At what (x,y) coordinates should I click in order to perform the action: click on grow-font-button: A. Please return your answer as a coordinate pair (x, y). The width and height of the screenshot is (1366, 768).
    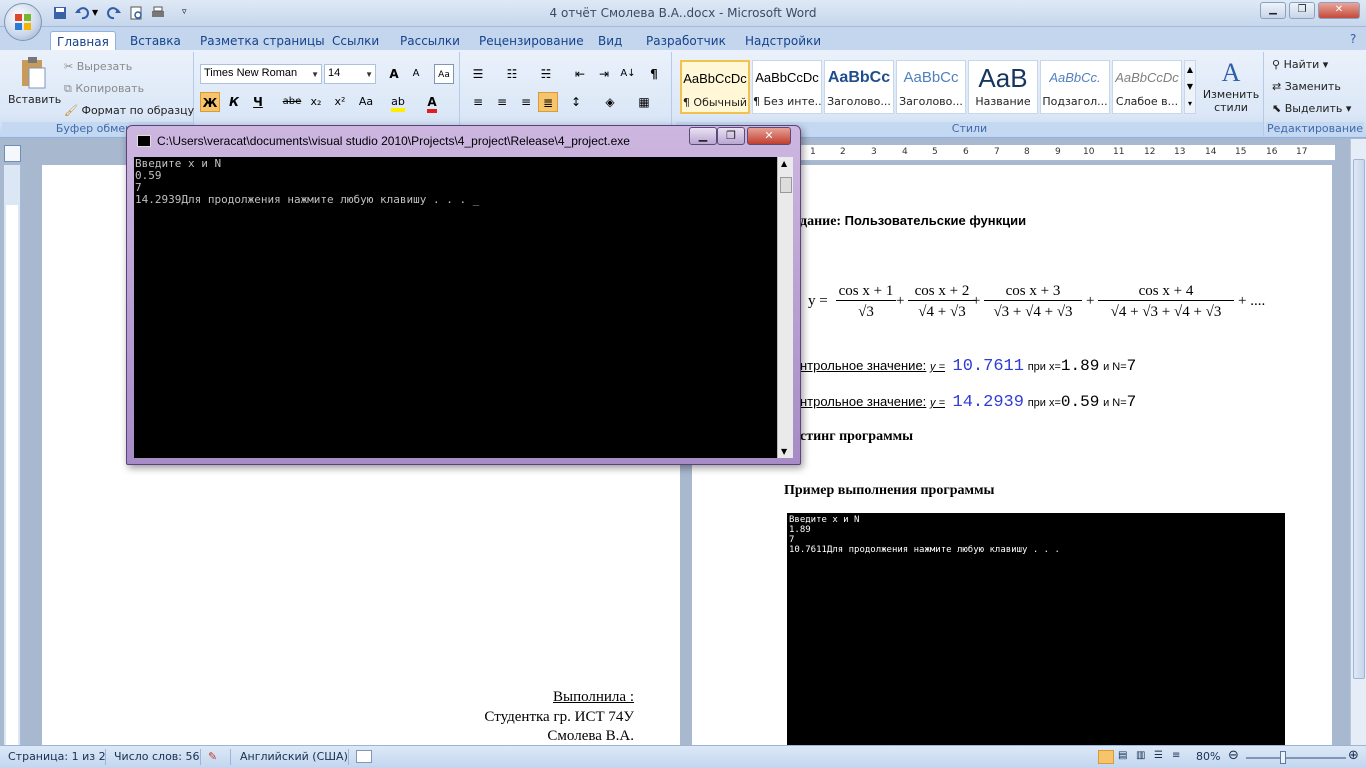
    Looking at the image, I should click on (394, 74).